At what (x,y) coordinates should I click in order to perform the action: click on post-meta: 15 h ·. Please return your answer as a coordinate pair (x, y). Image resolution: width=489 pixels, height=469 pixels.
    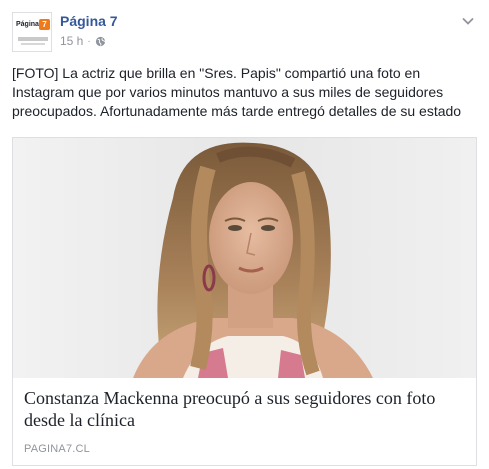
    Looking at the image, I should click on (83, 41).